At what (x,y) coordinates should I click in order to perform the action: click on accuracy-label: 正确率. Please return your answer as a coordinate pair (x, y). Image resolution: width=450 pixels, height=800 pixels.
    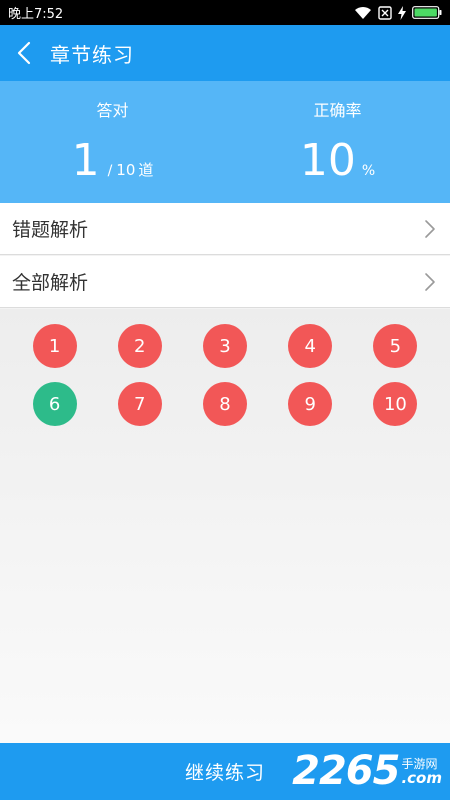
    Looking at the image, I should click on (337, 110).